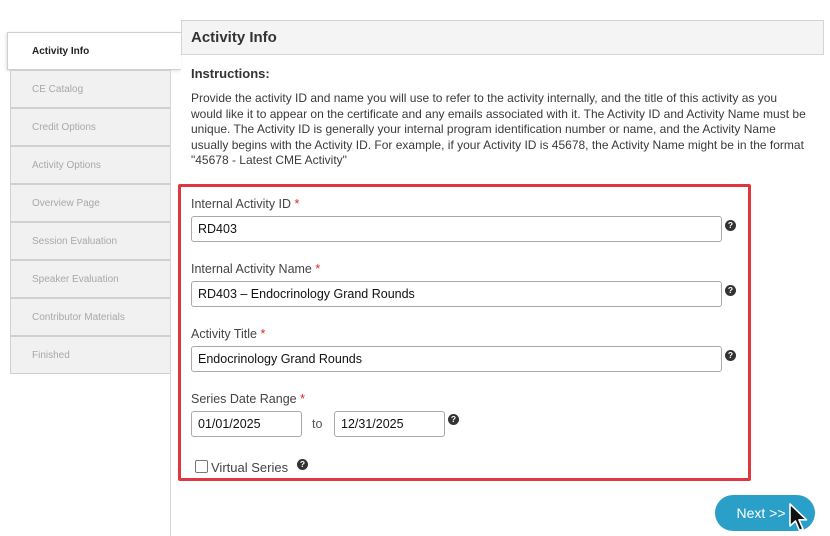 This screenshot has height=536, width=830. What do you see at coordinates (241, 204) in the screenshot?
I see `activity-id-label-text: Internal Activity ID` at bounding box center [241, 204].